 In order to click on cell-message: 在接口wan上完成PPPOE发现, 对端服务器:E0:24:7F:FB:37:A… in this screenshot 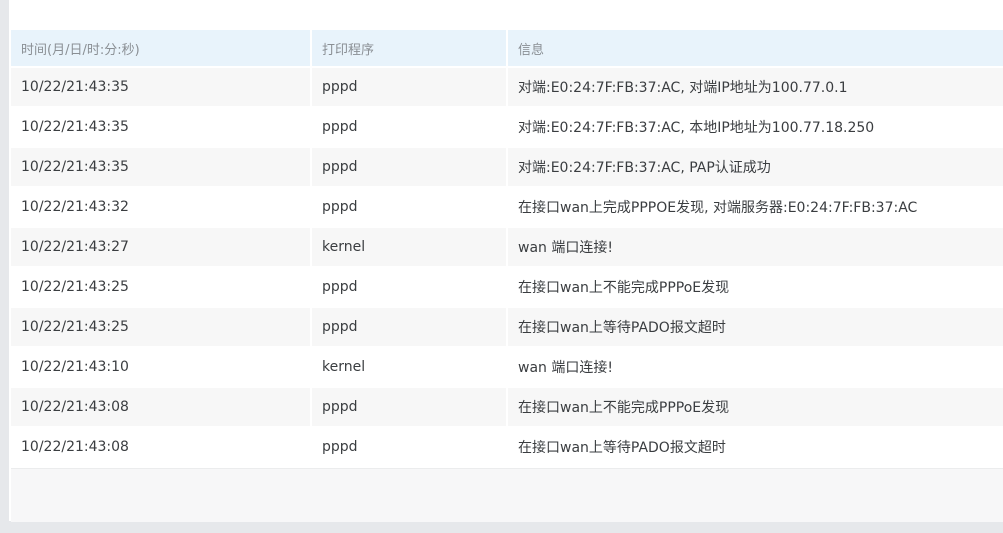, I will do `click(755, 206)`.